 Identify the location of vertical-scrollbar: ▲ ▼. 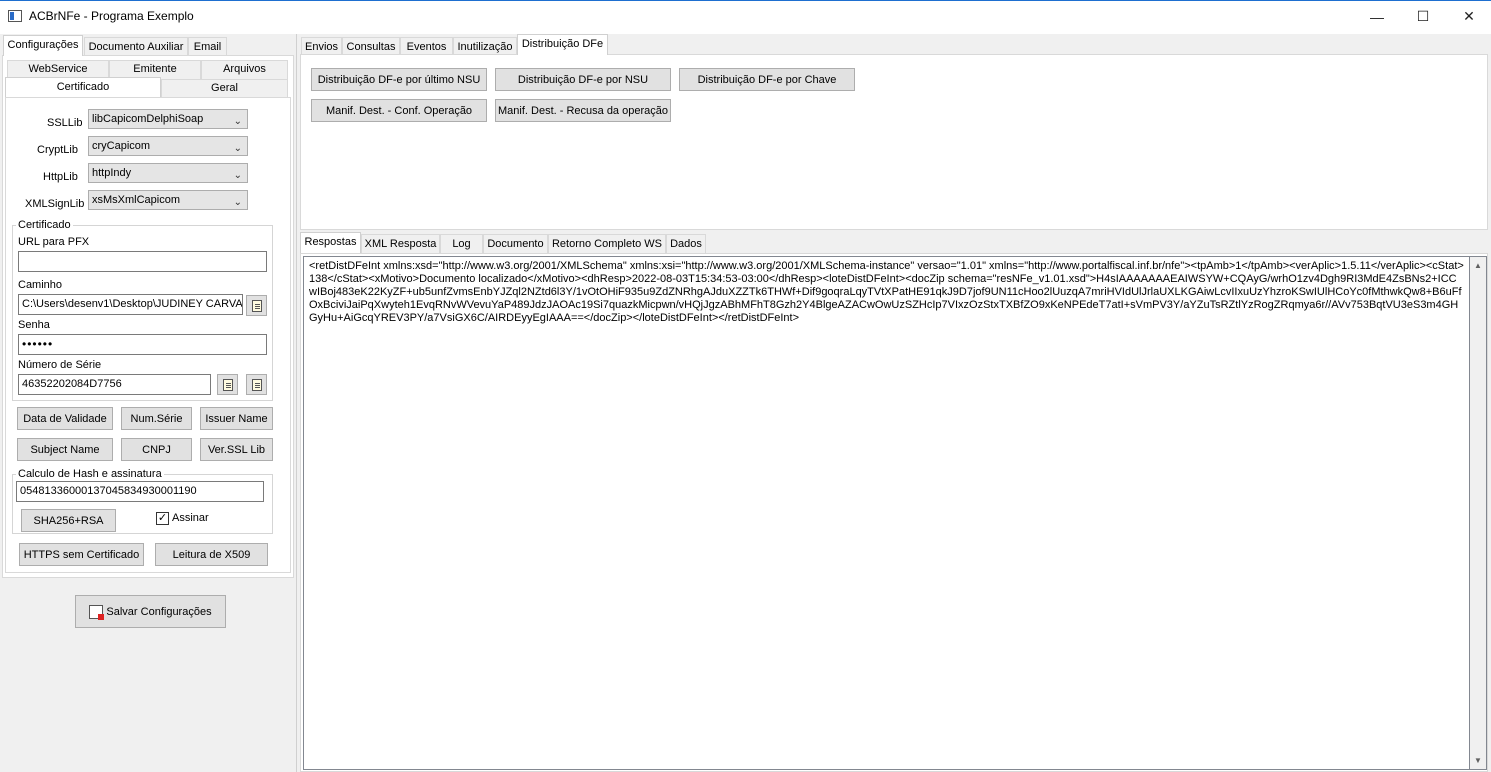
(1478, 513).